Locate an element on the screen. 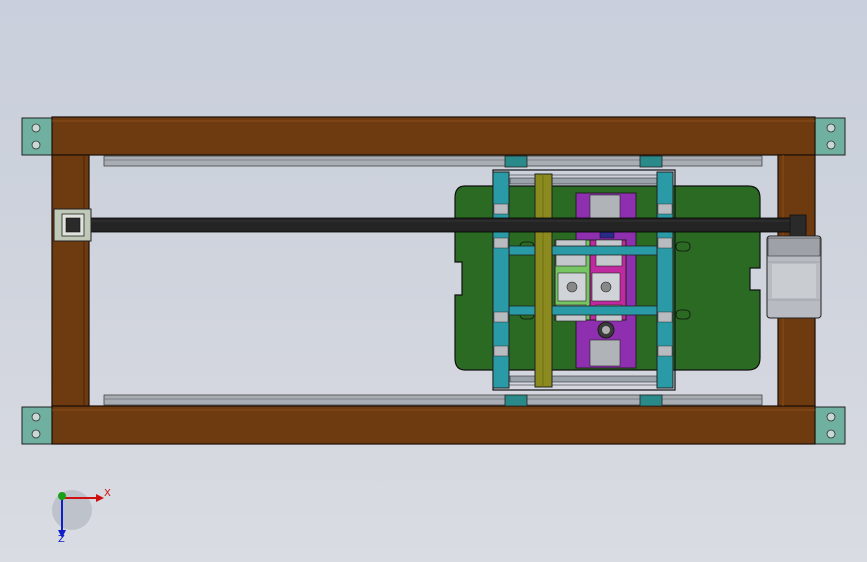 The height and width of the screenshot is (562, 867). z-axis-label: Z is located at coordinates (61, 539).